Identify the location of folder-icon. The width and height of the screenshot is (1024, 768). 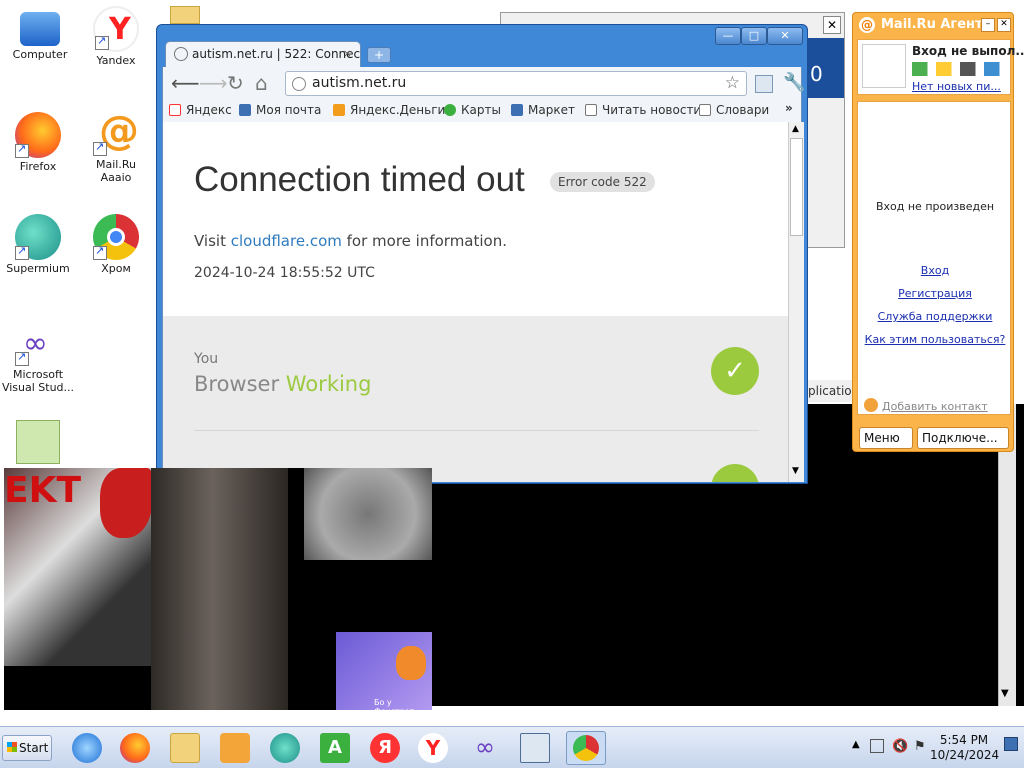
(185, 15).